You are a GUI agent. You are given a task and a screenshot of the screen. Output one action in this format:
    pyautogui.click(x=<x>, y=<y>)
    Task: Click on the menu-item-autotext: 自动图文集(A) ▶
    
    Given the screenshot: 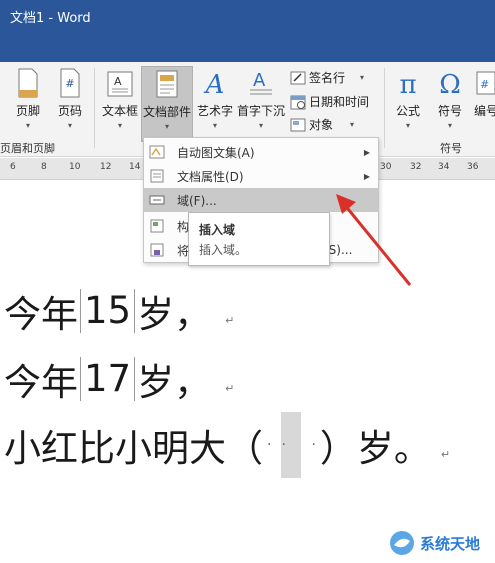 What is the action you would take?
    pyautogui.click(x=261, y=152)
    